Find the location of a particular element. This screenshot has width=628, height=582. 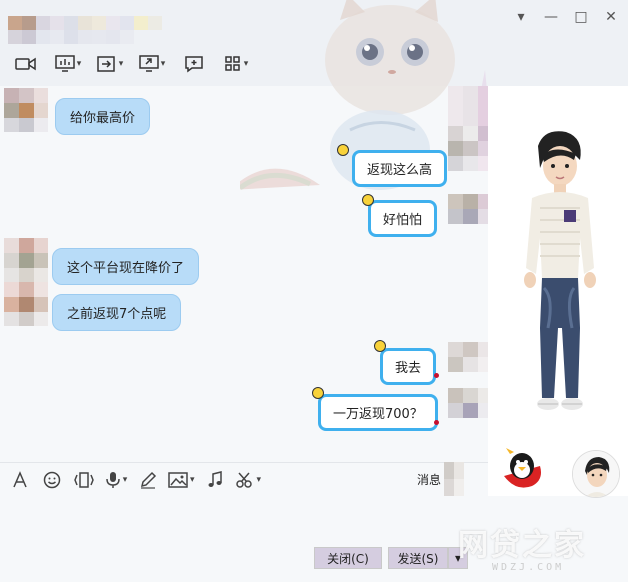

image-button: ▾ is located at coordinates (181, 480).